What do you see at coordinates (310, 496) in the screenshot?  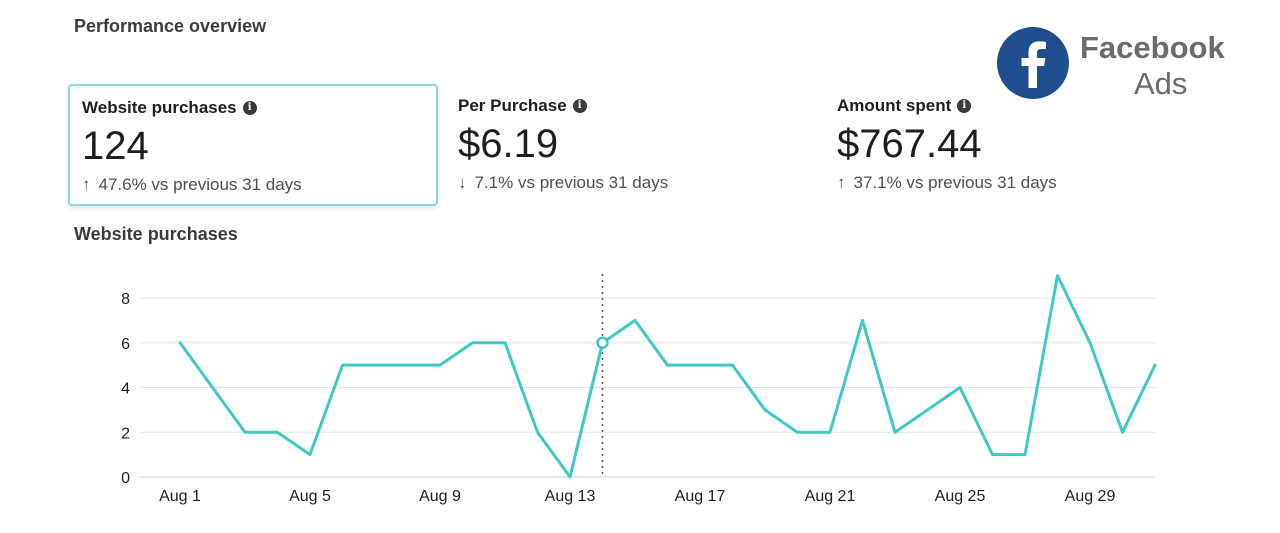 I see `x-tick-label: Aug 5` at bounding box center [310, 496].